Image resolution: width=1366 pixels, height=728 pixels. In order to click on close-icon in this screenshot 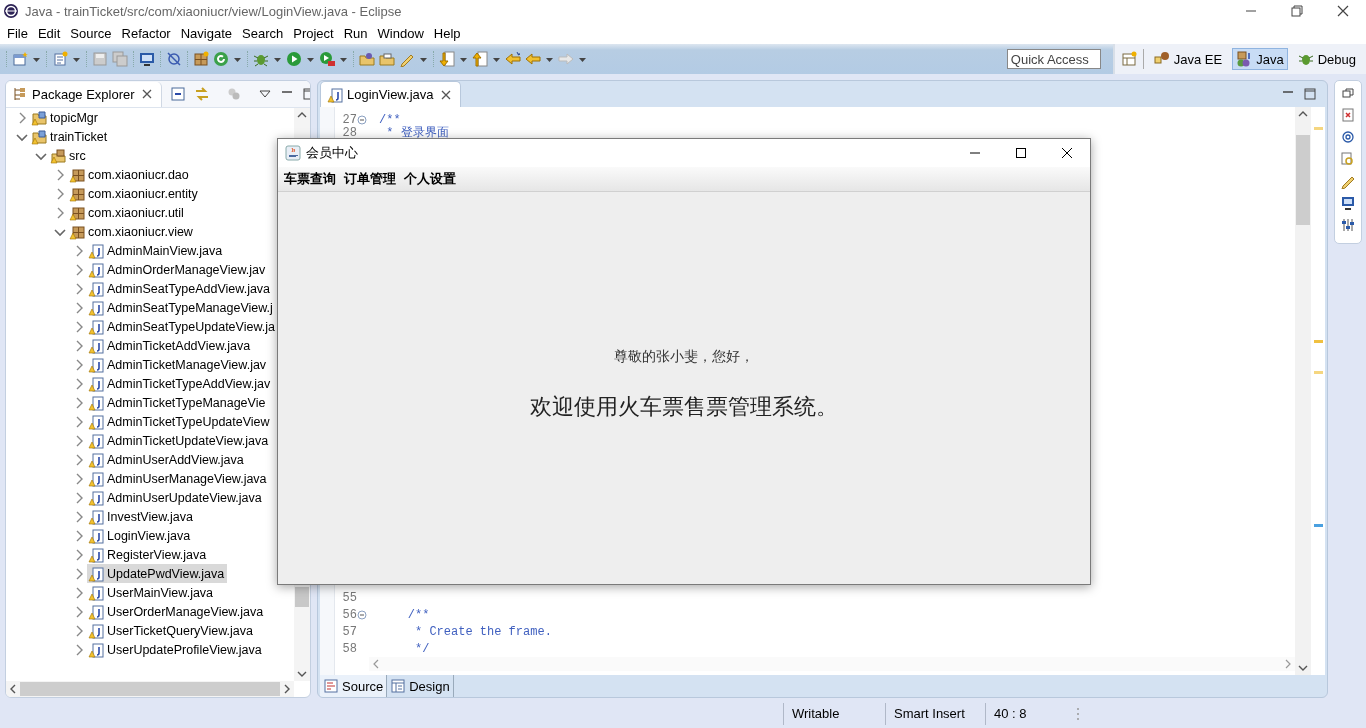, I will do `click(1343, 11)`.